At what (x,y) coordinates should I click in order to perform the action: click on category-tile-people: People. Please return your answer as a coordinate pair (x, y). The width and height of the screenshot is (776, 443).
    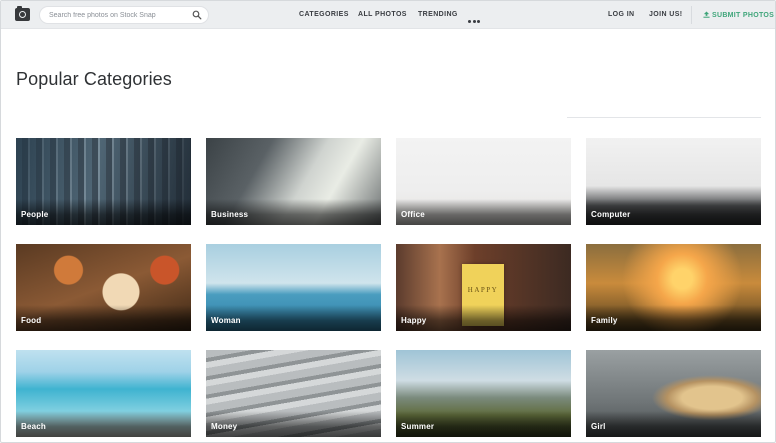
    Looking at the image, I should click on (103, 181).